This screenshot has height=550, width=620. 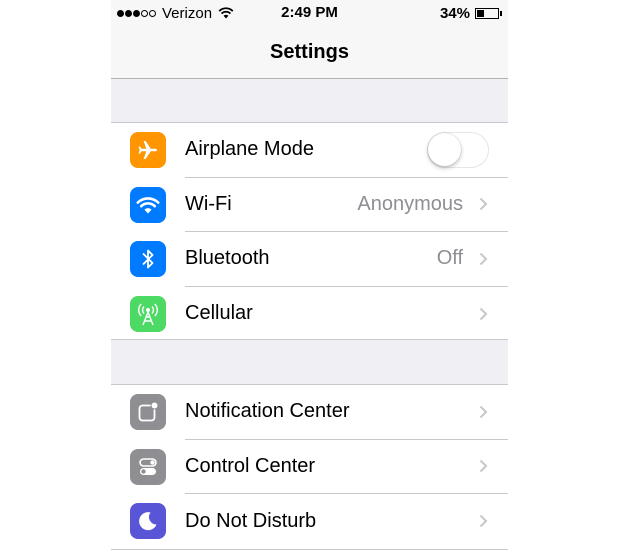 What do you see at coordinates (346, 259) in the screenshot?
I see `settings-row-content: Bluetooth Off` at bounding box center [346, 259].